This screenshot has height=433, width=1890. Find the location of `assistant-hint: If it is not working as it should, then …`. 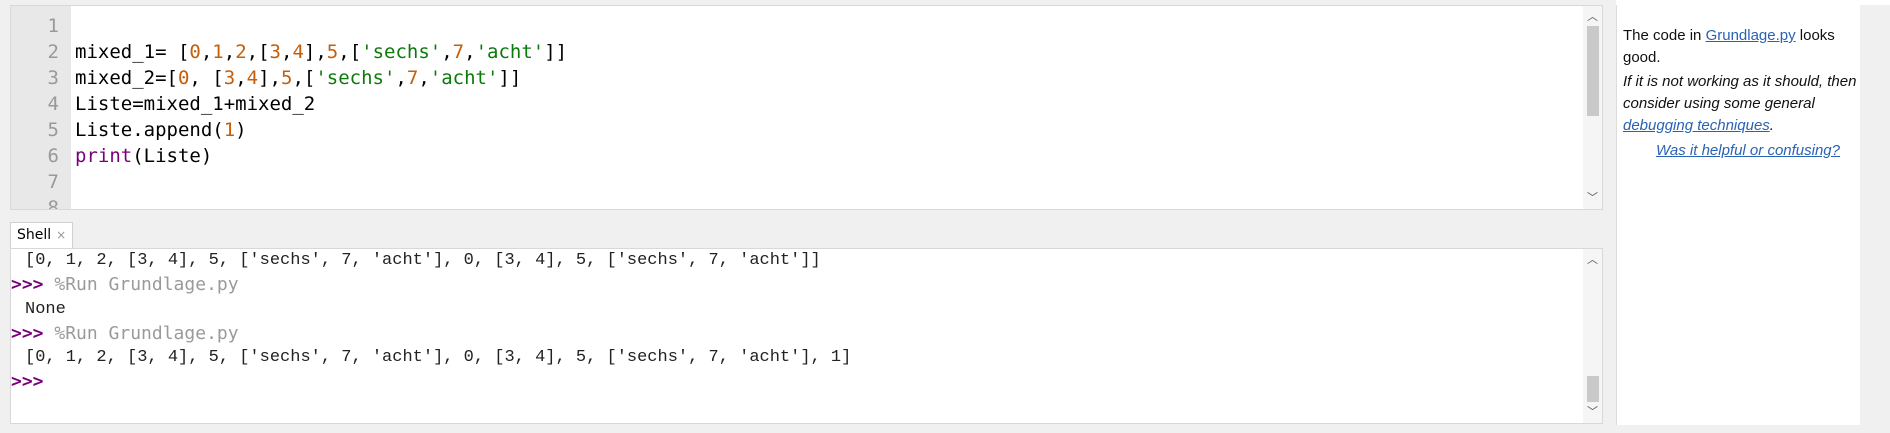

assistant-hint: If it is not working as it should, then … is located at coordinates (1740, 103).